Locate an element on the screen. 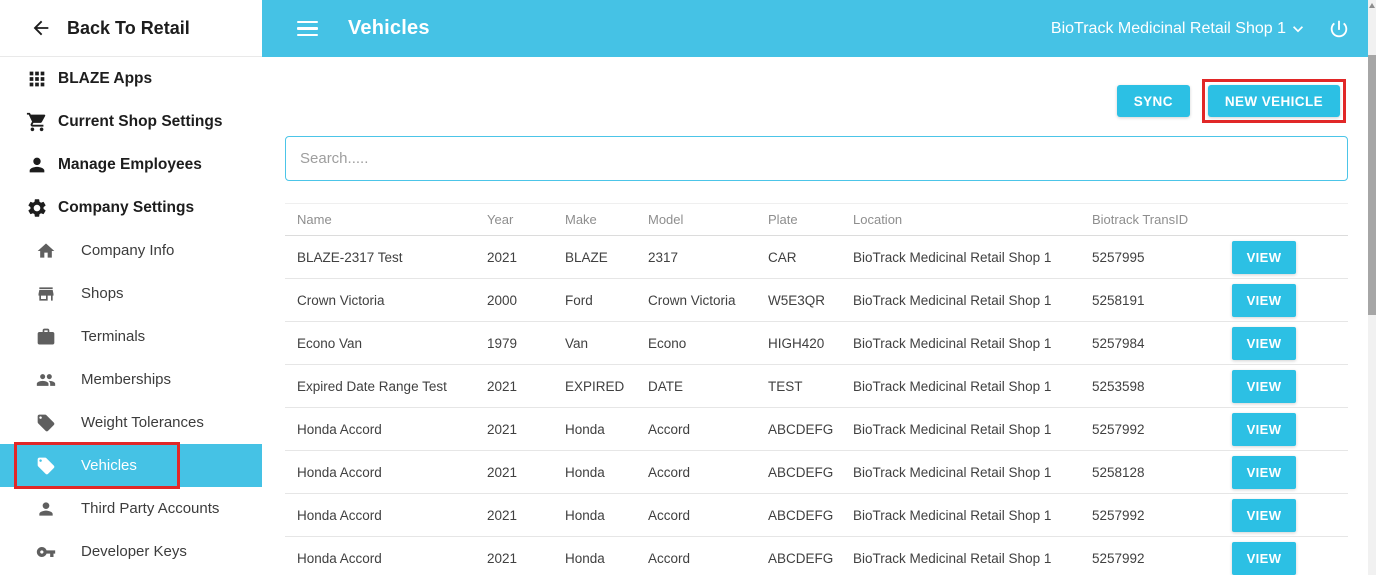 The width and height of the screenshot is (1376, 575). search-input is located at coordinates (816, 158).